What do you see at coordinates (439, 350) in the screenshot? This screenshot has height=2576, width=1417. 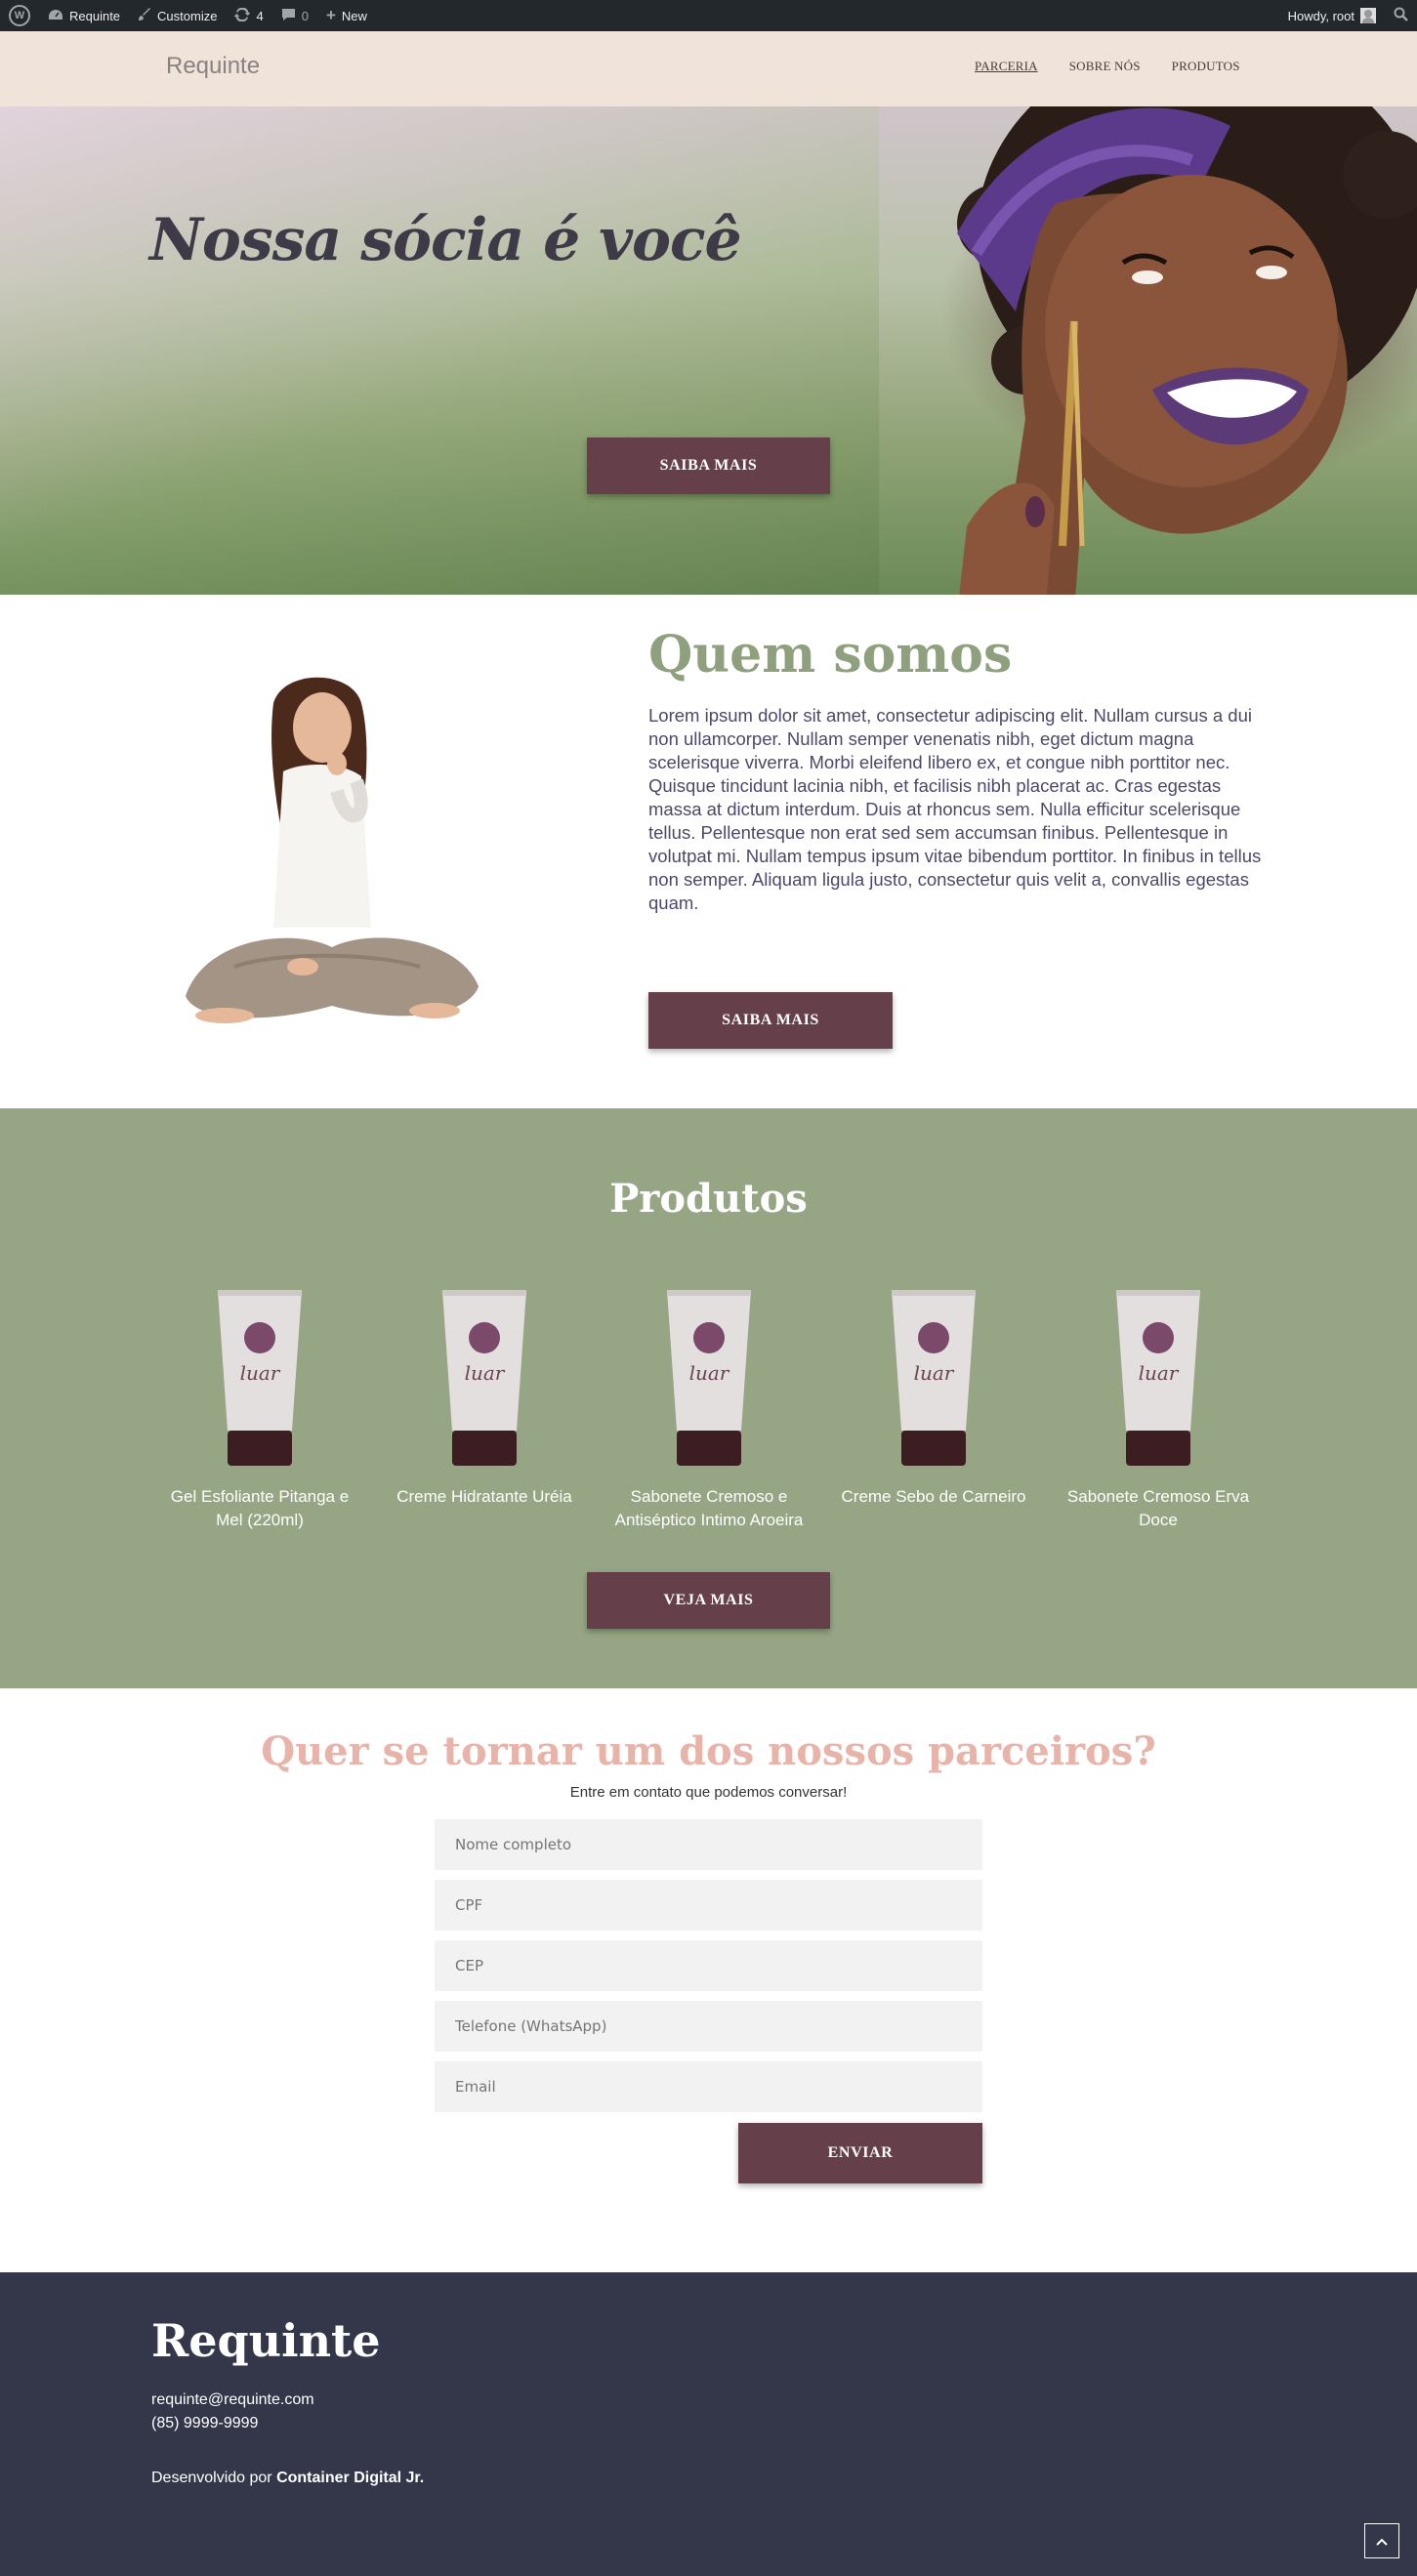 I see `hero-background` at bounding box center [439, 350].